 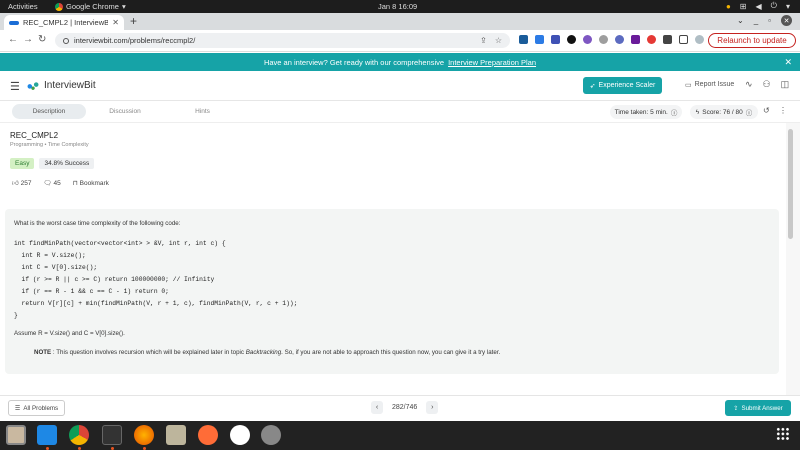 What do you see at coordinates (64, 22) in the screenshot?
I see `browser-tab: REC_CMPL2 | InterviewBit ✕` at bounding box center [64, 22].